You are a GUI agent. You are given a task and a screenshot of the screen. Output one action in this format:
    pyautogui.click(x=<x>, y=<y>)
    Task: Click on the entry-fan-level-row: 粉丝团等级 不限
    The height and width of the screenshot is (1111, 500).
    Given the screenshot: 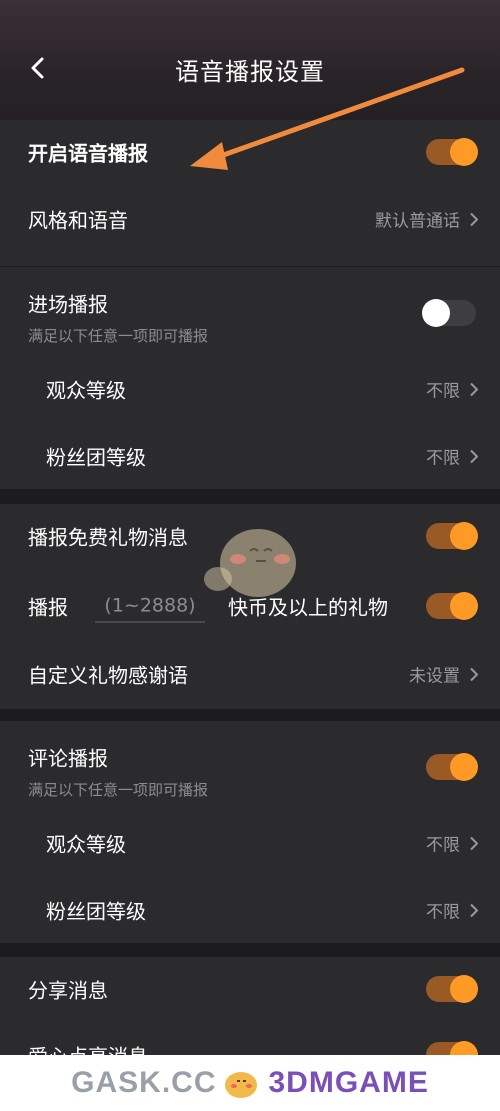 What is the action you would take?
    pyautogui.click(x=250, y=456)
    